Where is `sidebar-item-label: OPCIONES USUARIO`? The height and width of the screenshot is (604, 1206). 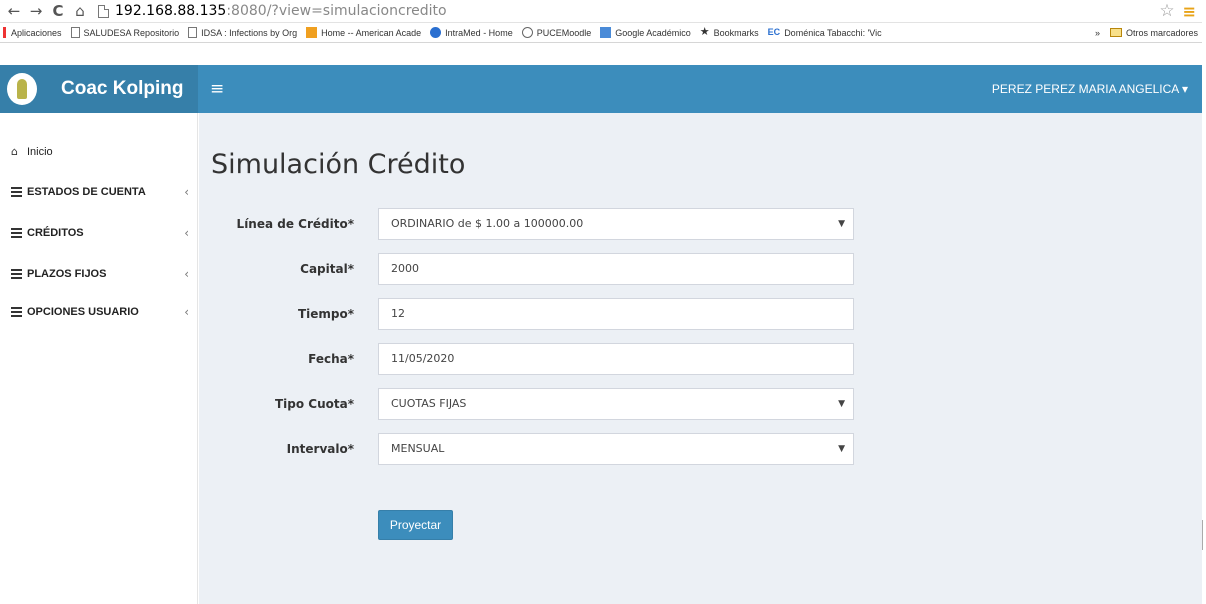
sidebar-item-label: OPCIONES USUARIO is located at coordinates (83, 312).